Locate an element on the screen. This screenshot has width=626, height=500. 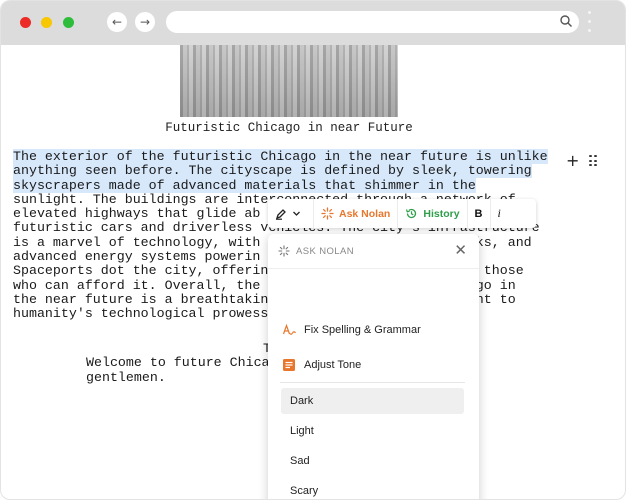
browser-menu-icon is located at coordinates (590, 24).